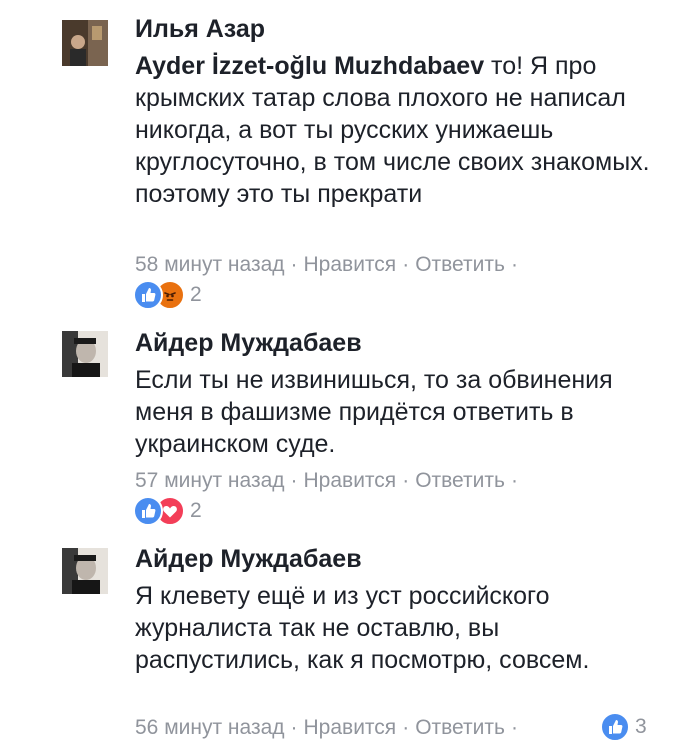  I want to click on comment-author: Илья Азар, so click(200, 29).